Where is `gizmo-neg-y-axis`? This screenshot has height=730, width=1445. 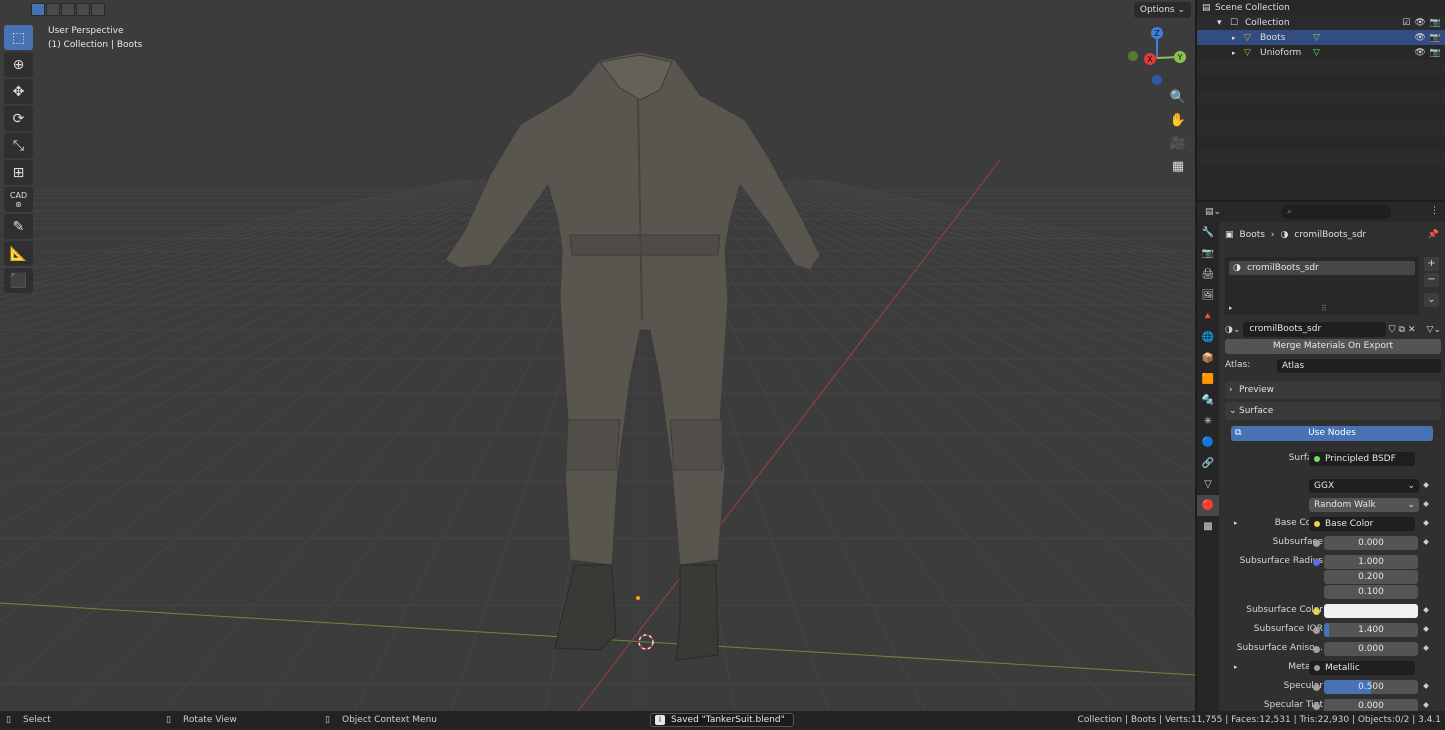 gizmo-neg-y-axis is located at coordinates (1133, 56).